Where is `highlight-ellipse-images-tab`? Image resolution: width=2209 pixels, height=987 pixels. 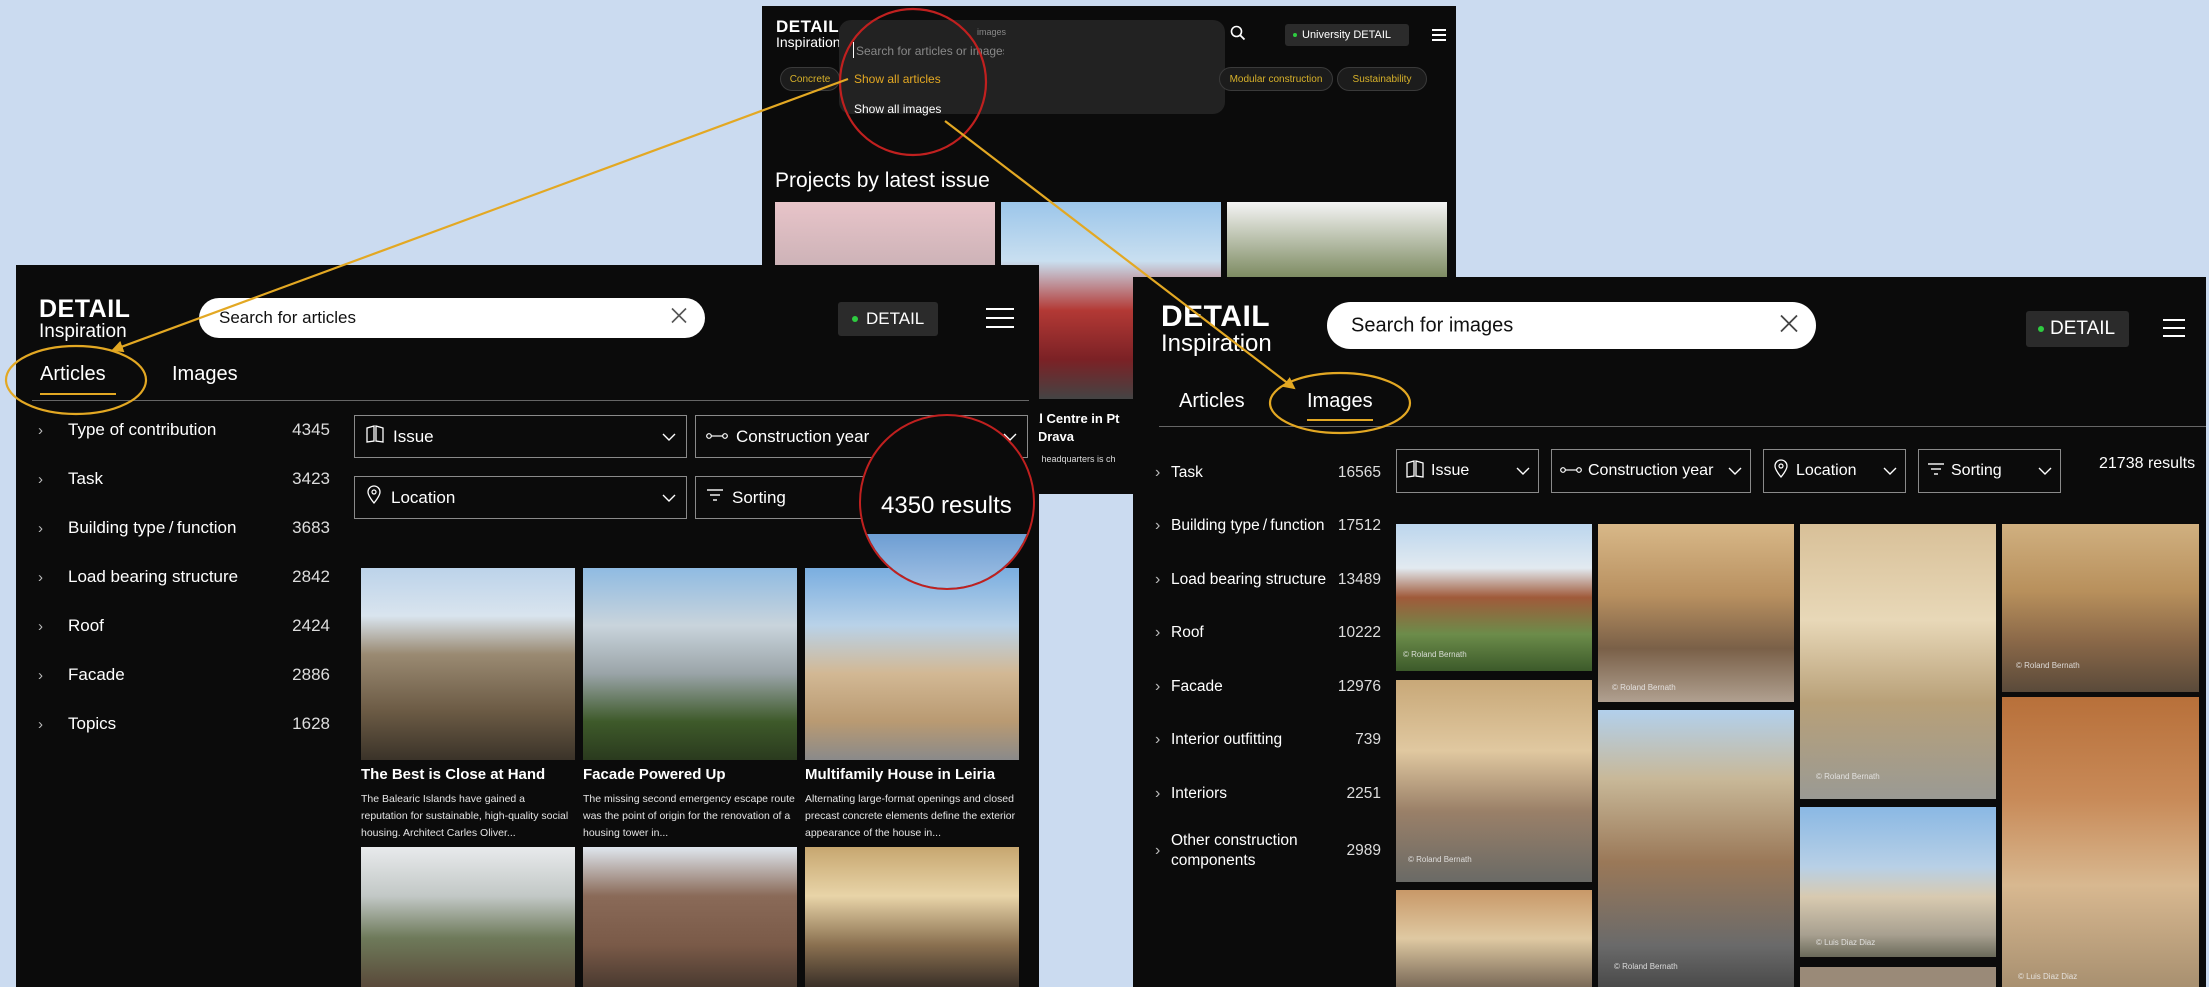
highlight-ellipse-images-tab is located at coordinates (1340, 403).